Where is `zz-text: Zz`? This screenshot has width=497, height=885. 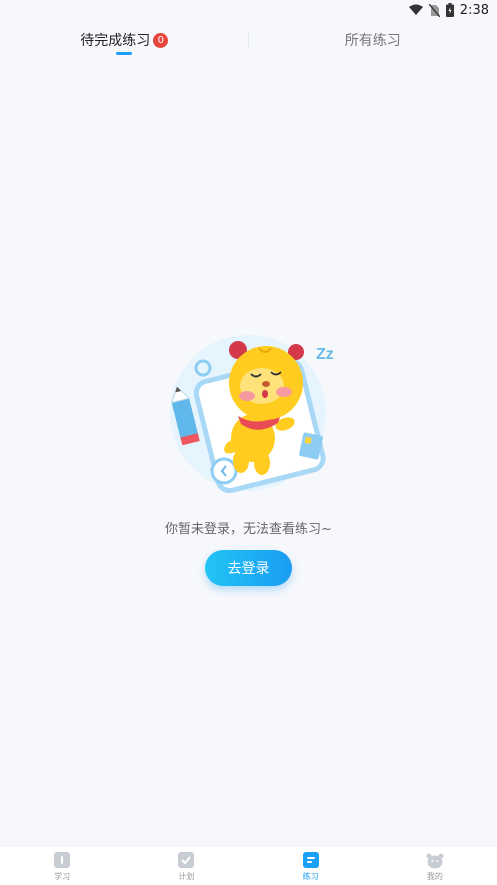 zz-text: Zz is located at coordinates (325, 354).